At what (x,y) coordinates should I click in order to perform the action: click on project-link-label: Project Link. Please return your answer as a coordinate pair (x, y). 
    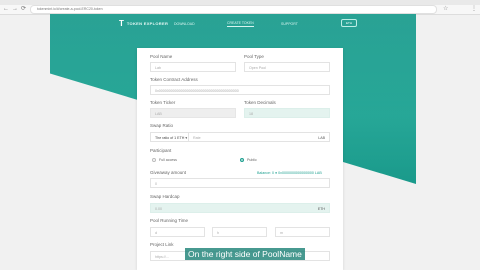
    Looking at the image, I should click on (162, 244).